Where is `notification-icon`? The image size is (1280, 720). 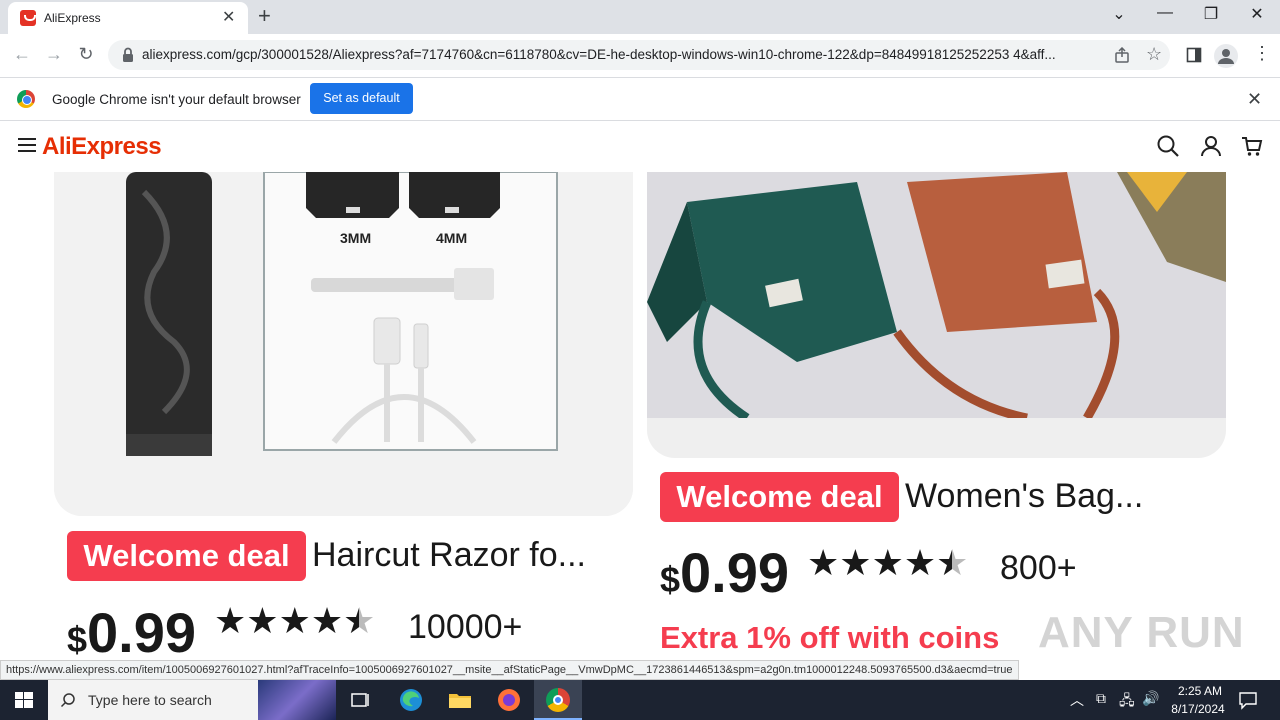
notification-icon is located at coordinates (1248, 700).